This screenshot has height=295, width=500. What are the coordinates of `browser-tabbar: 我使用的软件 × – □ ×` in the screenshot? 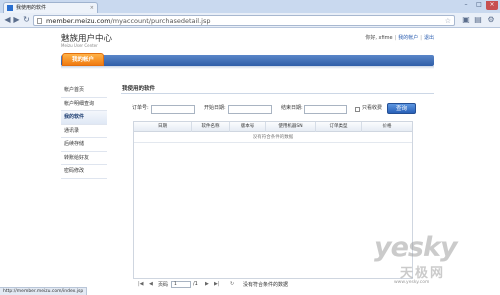 It's located at (250, 6).